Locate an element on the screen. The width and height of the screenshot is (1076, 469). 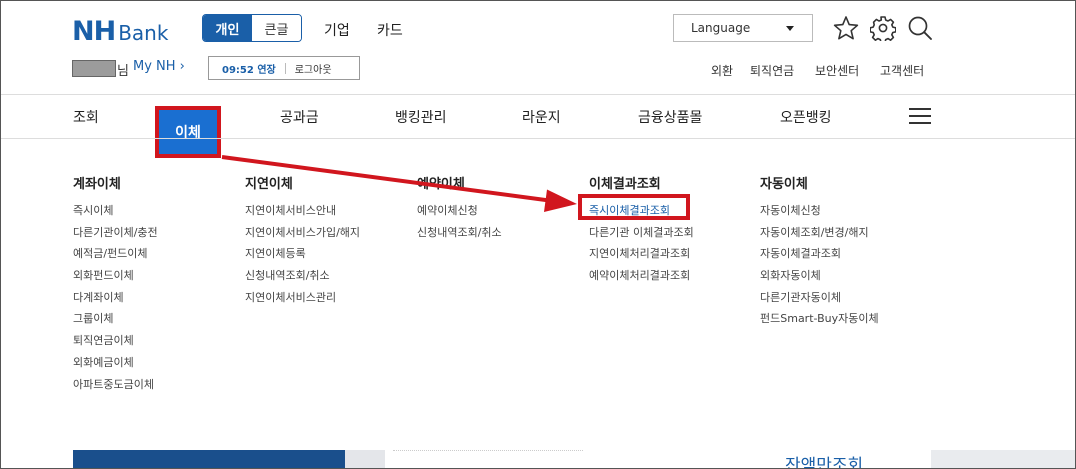
chevron-down-icon is located at coordinates (790, 28).